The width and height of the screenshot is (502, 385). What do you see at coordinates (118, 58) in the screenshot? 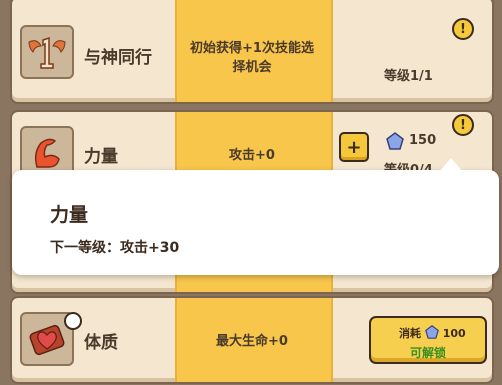
I see `skill-name: 与神同行` at bounding box center [118, 58].